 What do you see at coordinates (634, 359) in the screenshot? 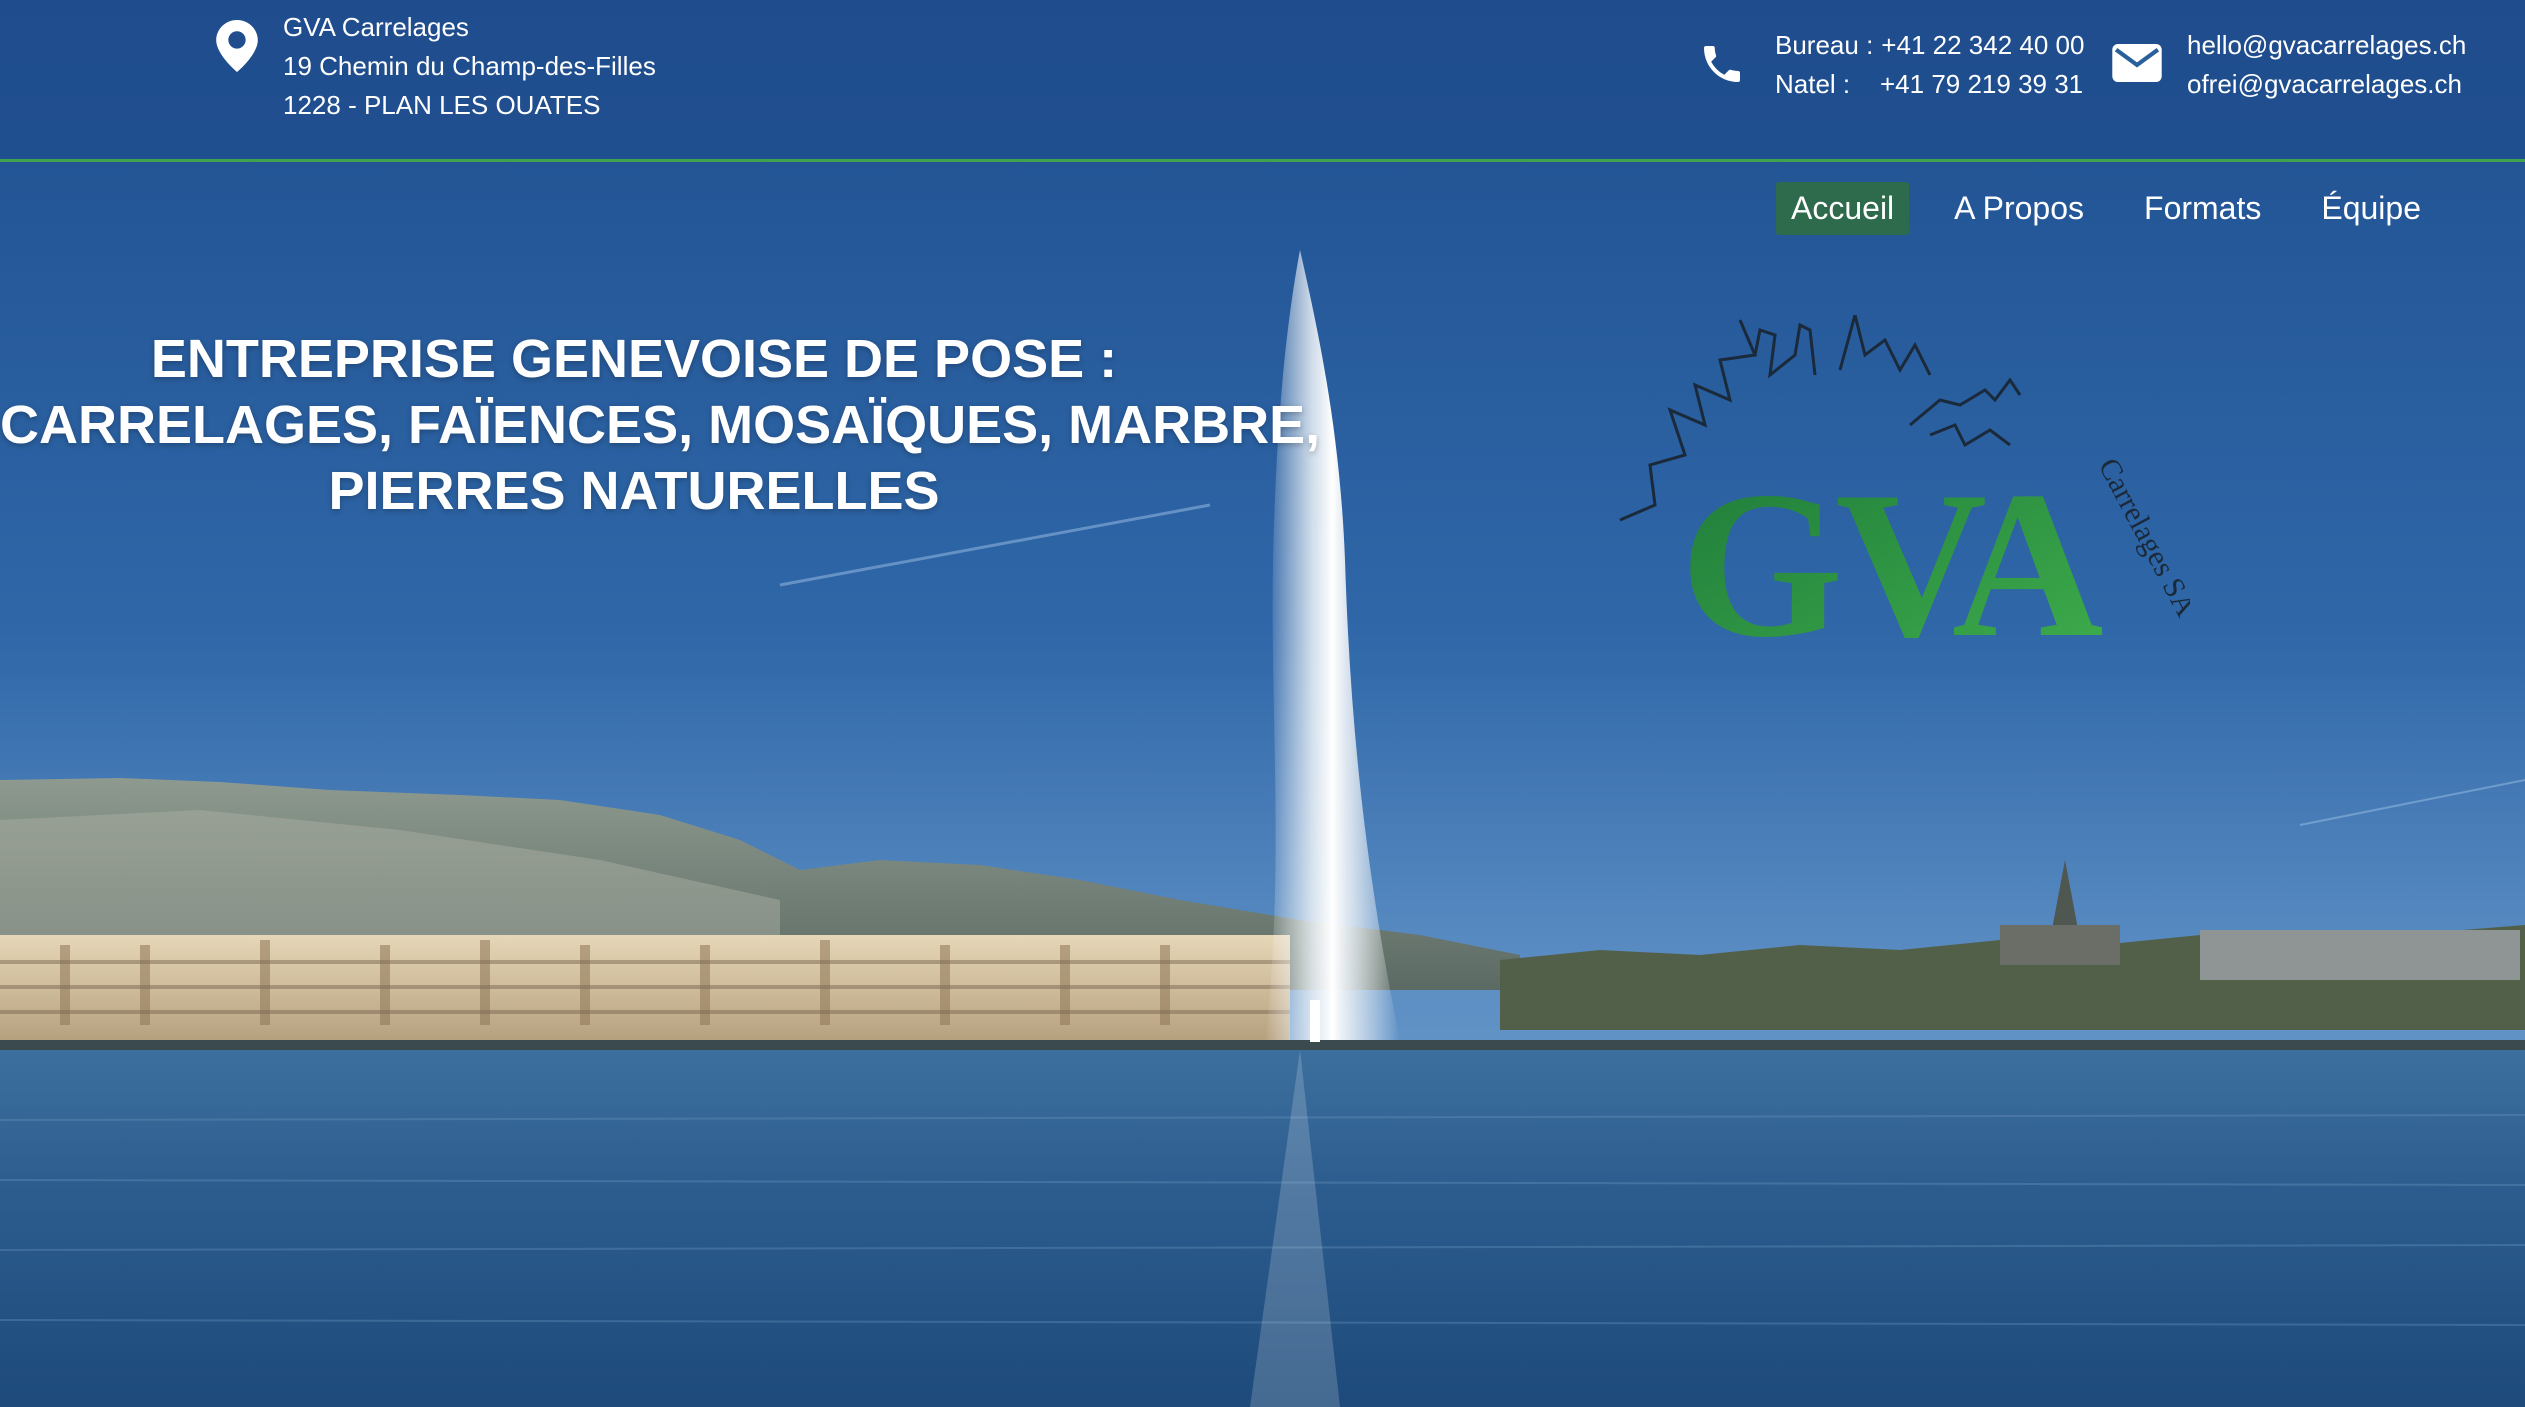
I see `hero-line-1: ENTREPRISE GENEVOISE DE POSE :` at bounding box center [634, 359].